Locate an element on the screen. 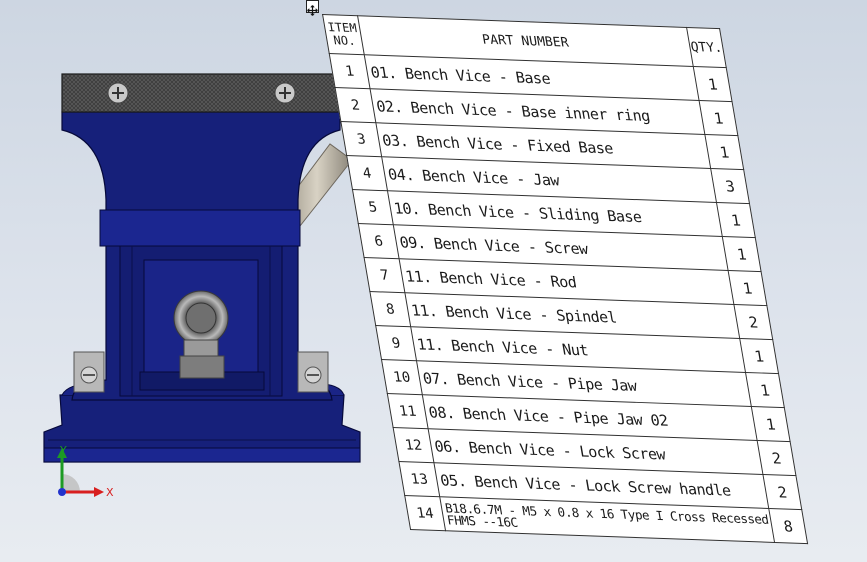 The width and height of the screenshot is (867, 562). screw-ring is located at coordinates (201, 334).